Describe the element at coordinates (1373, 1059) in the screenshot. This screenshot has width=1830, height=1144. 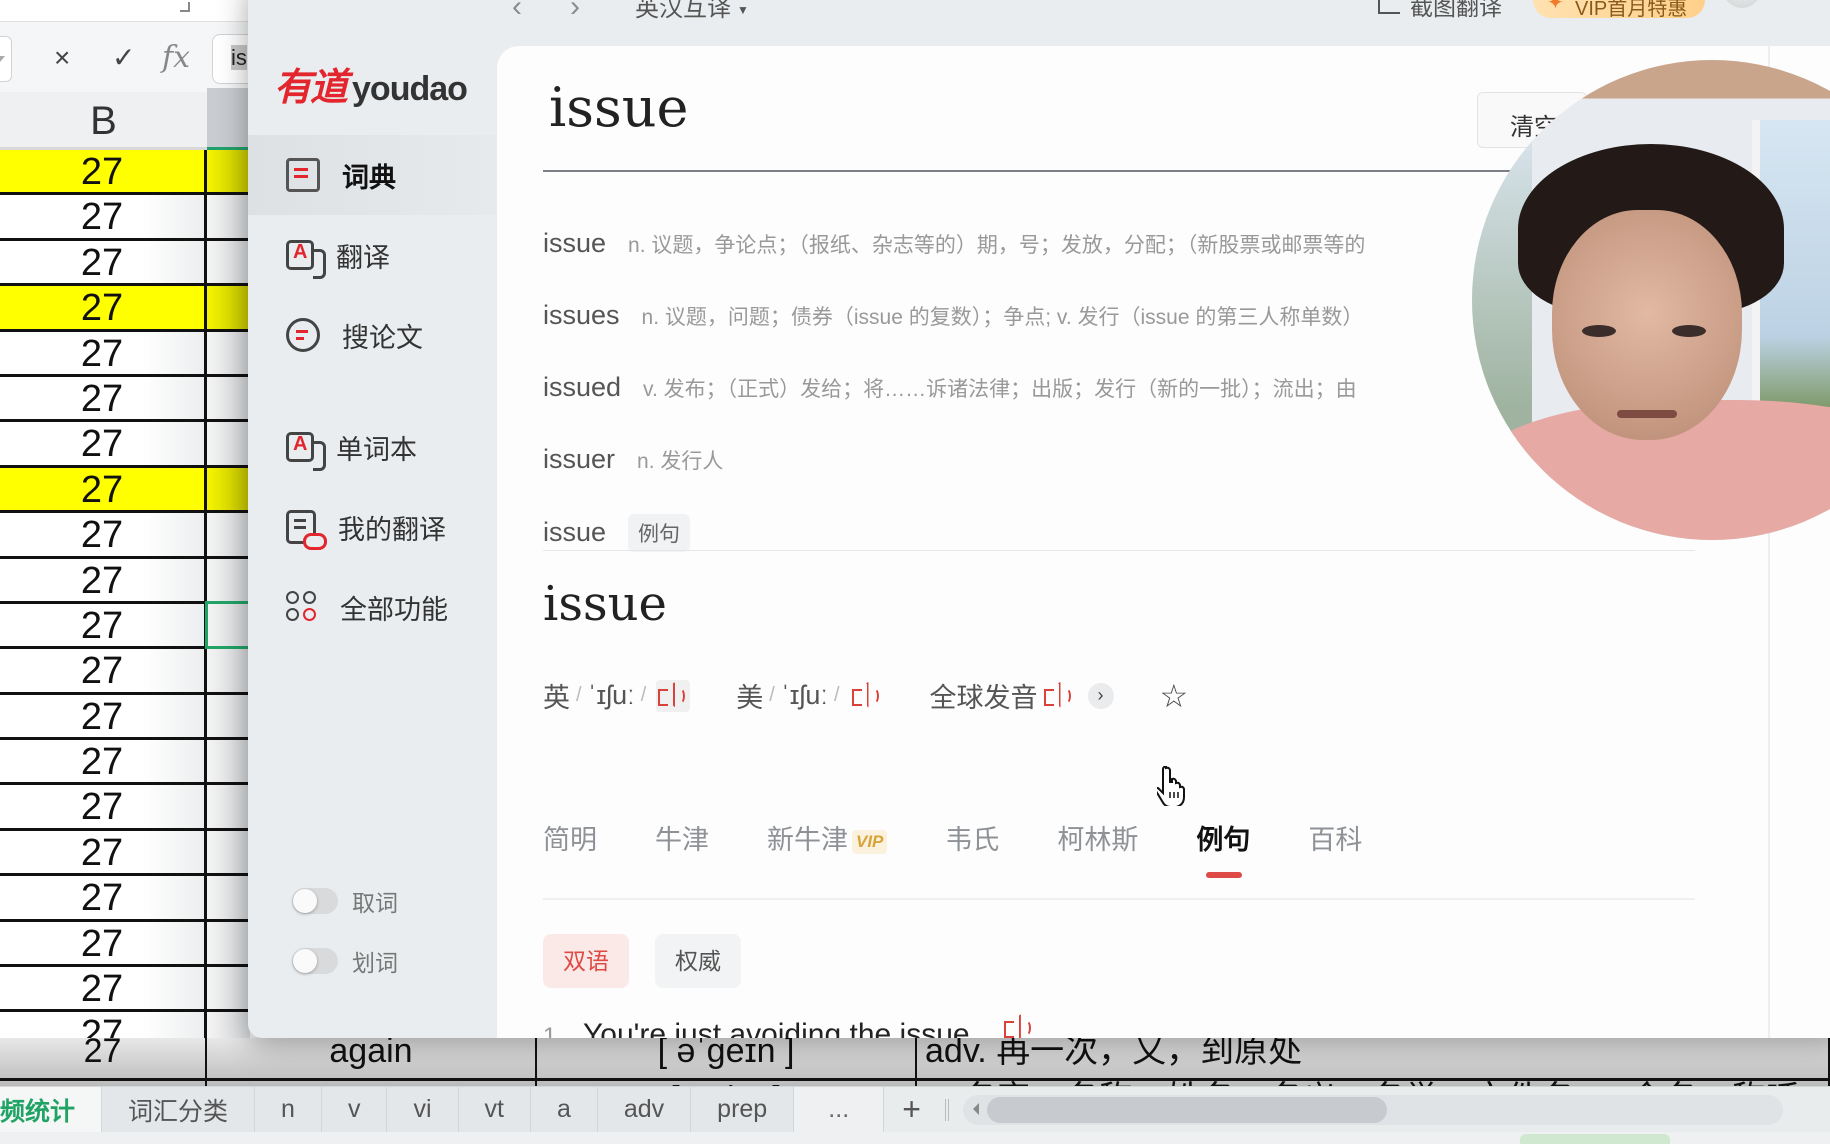
I see `cell-meaning: adv. 再一次，又，到原处` at that location.